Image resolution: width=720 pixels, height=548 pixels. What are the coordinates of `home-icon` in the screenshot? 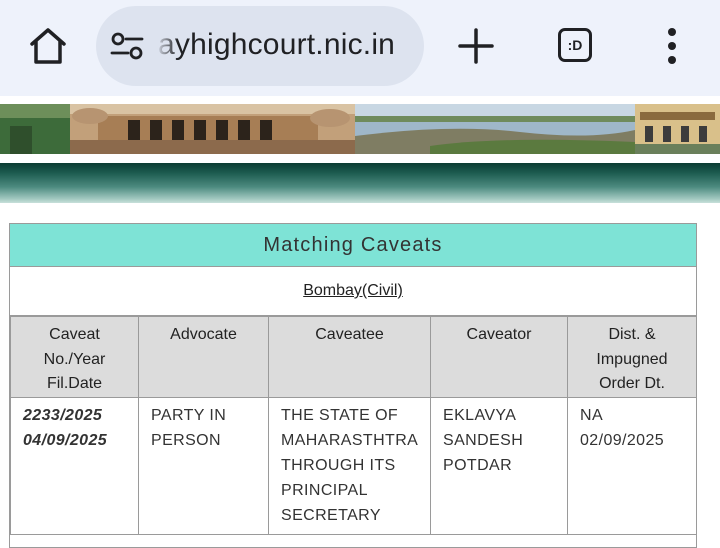 It's located at (48, 46).